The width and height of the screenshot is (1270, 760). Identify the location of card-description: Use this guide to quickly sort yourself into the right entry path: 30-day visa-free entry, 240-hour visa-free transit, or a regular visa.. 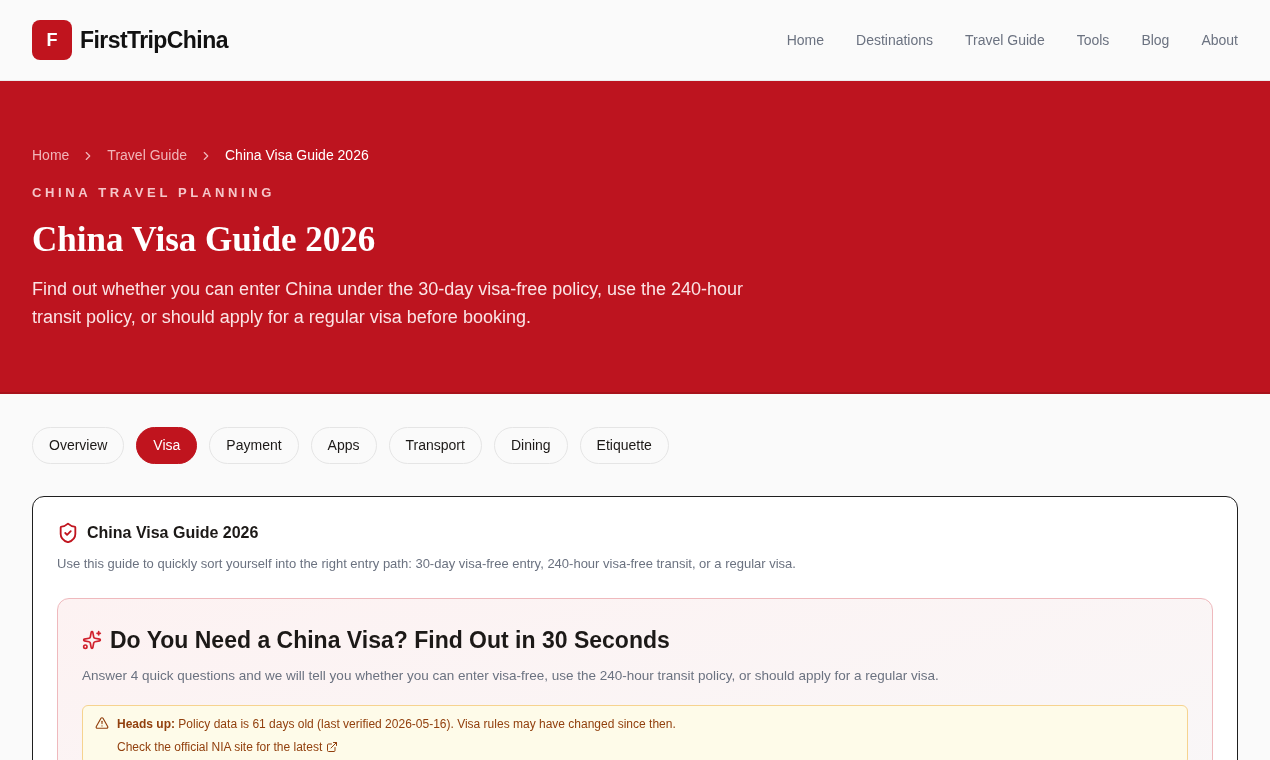
(427, 564).